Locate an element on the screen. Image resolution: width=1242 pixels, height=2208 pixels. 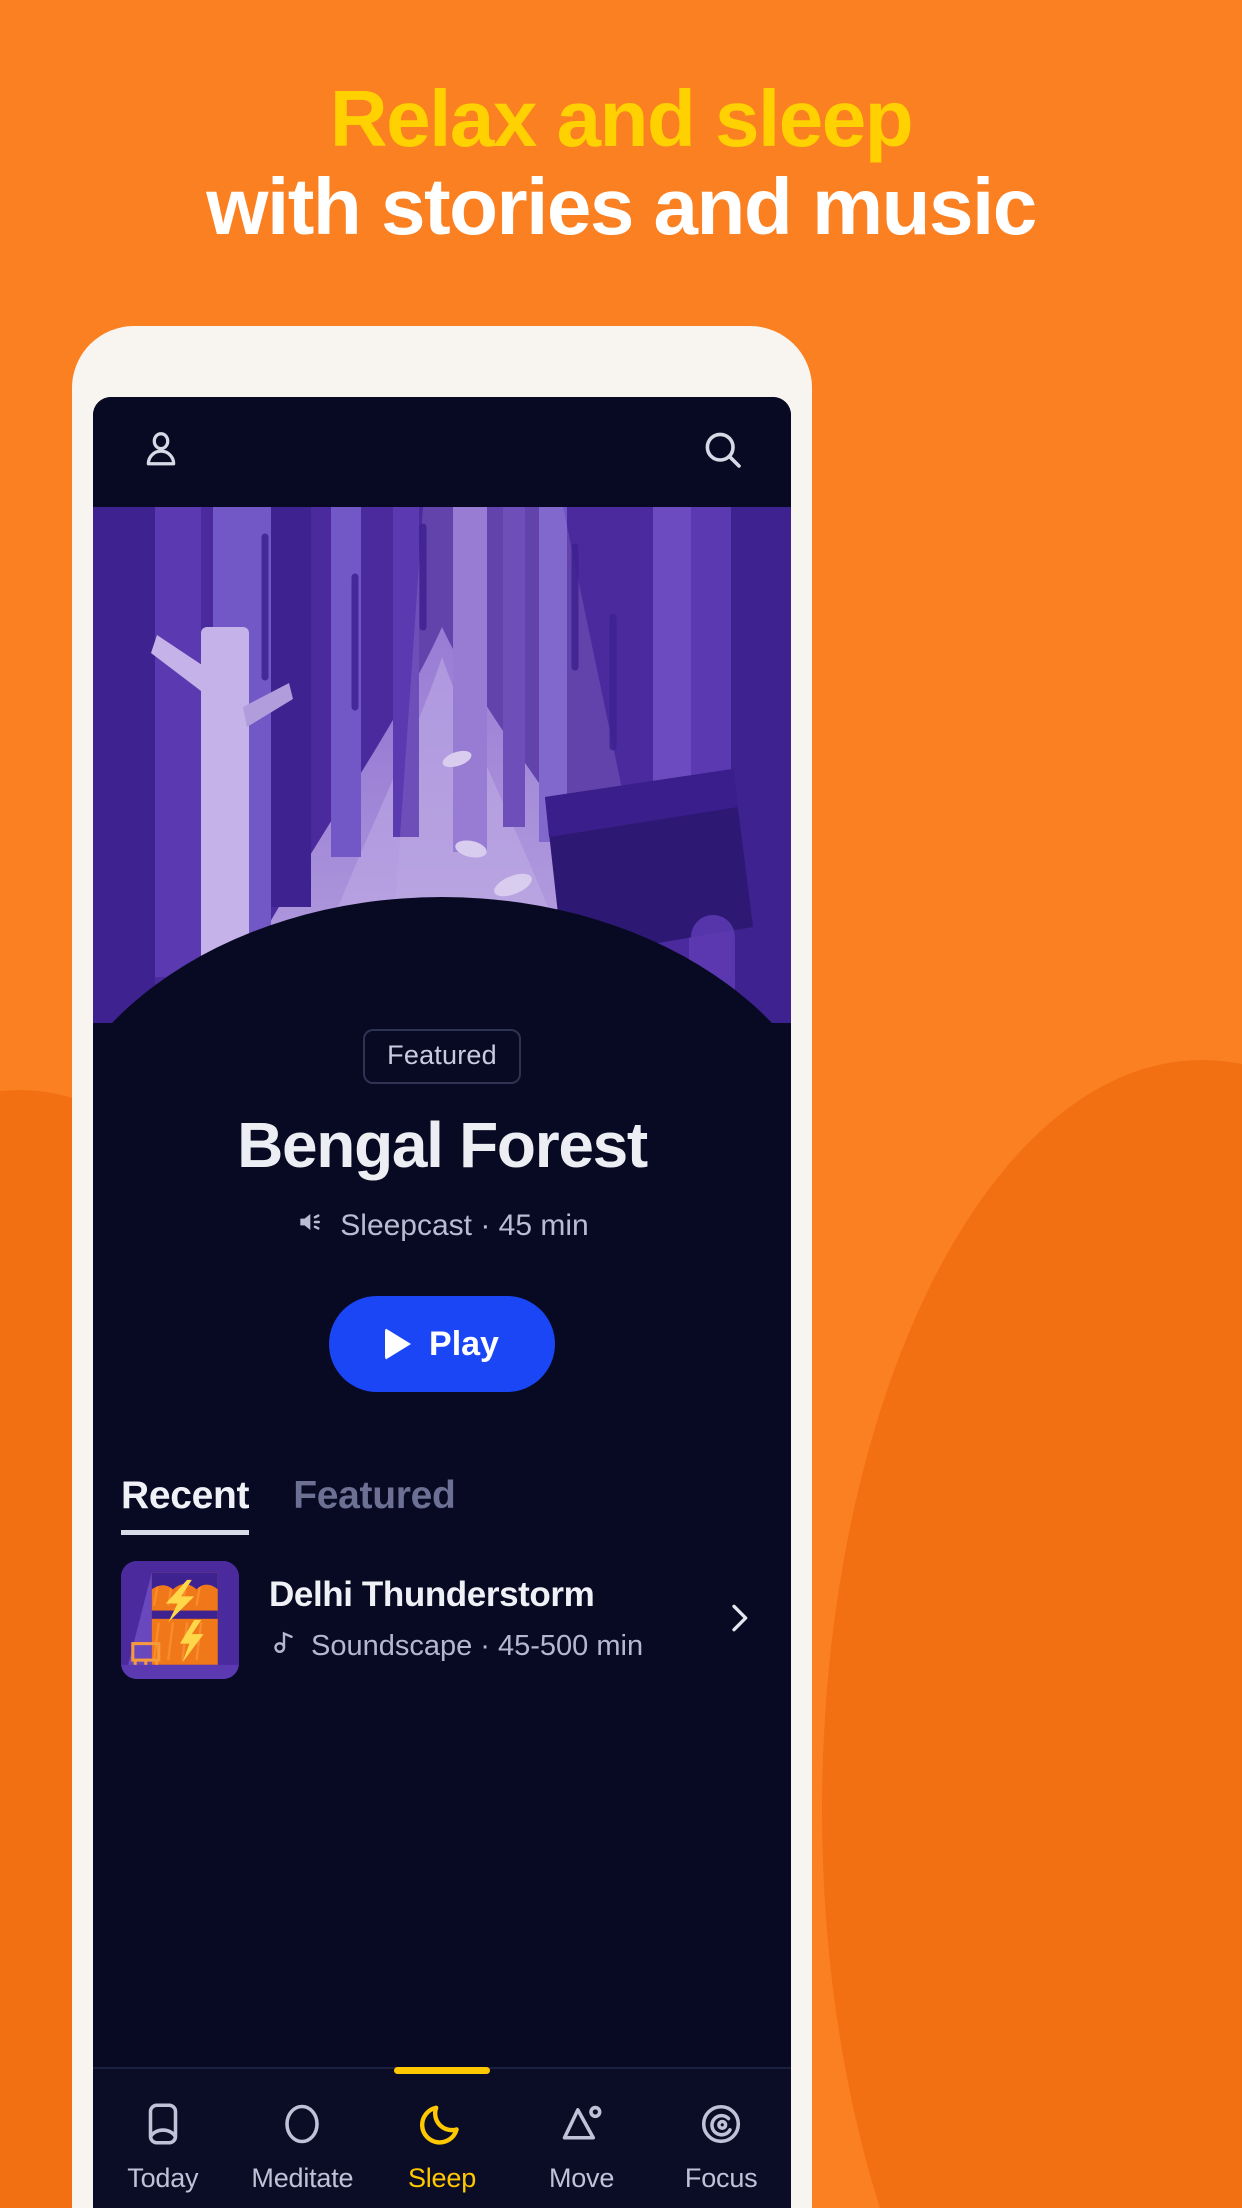
feature-meta-text: Sleepcast · 45 min is located at coordinates (464, 1225).